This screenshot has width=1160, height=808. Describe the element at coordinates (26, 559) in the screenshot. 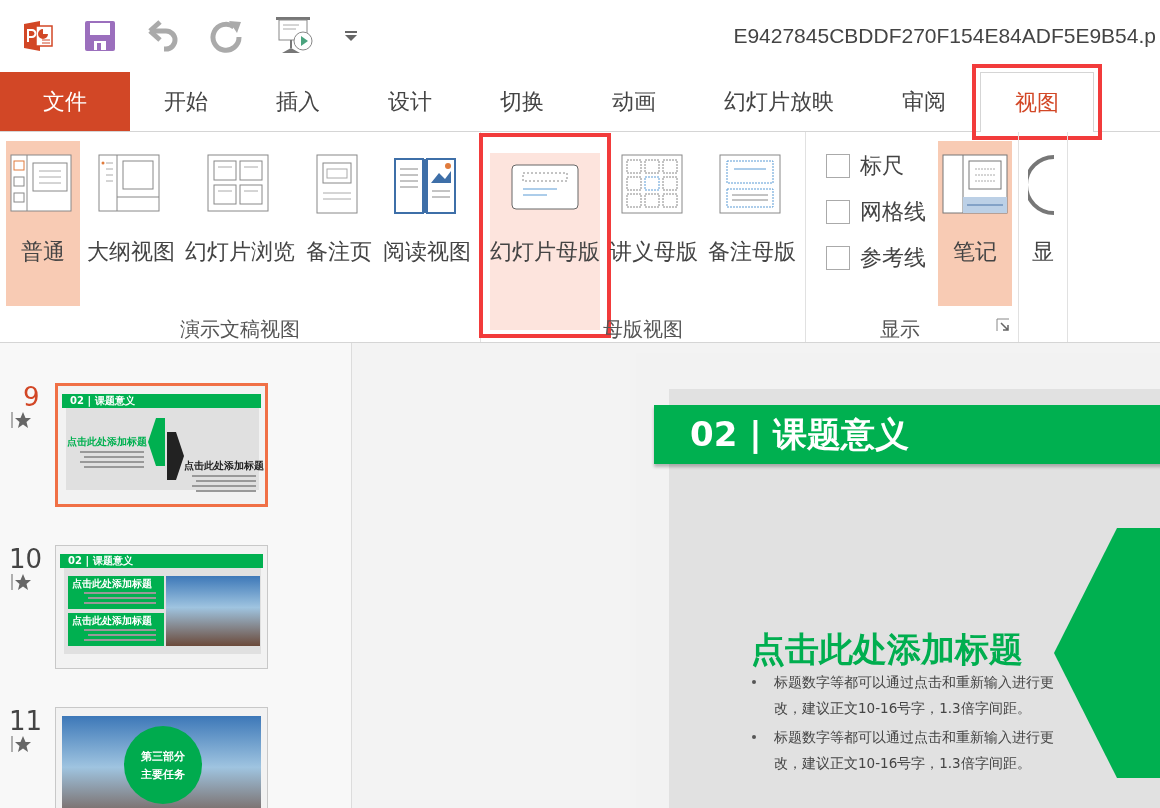

I see `slide-number: 10` at that location.